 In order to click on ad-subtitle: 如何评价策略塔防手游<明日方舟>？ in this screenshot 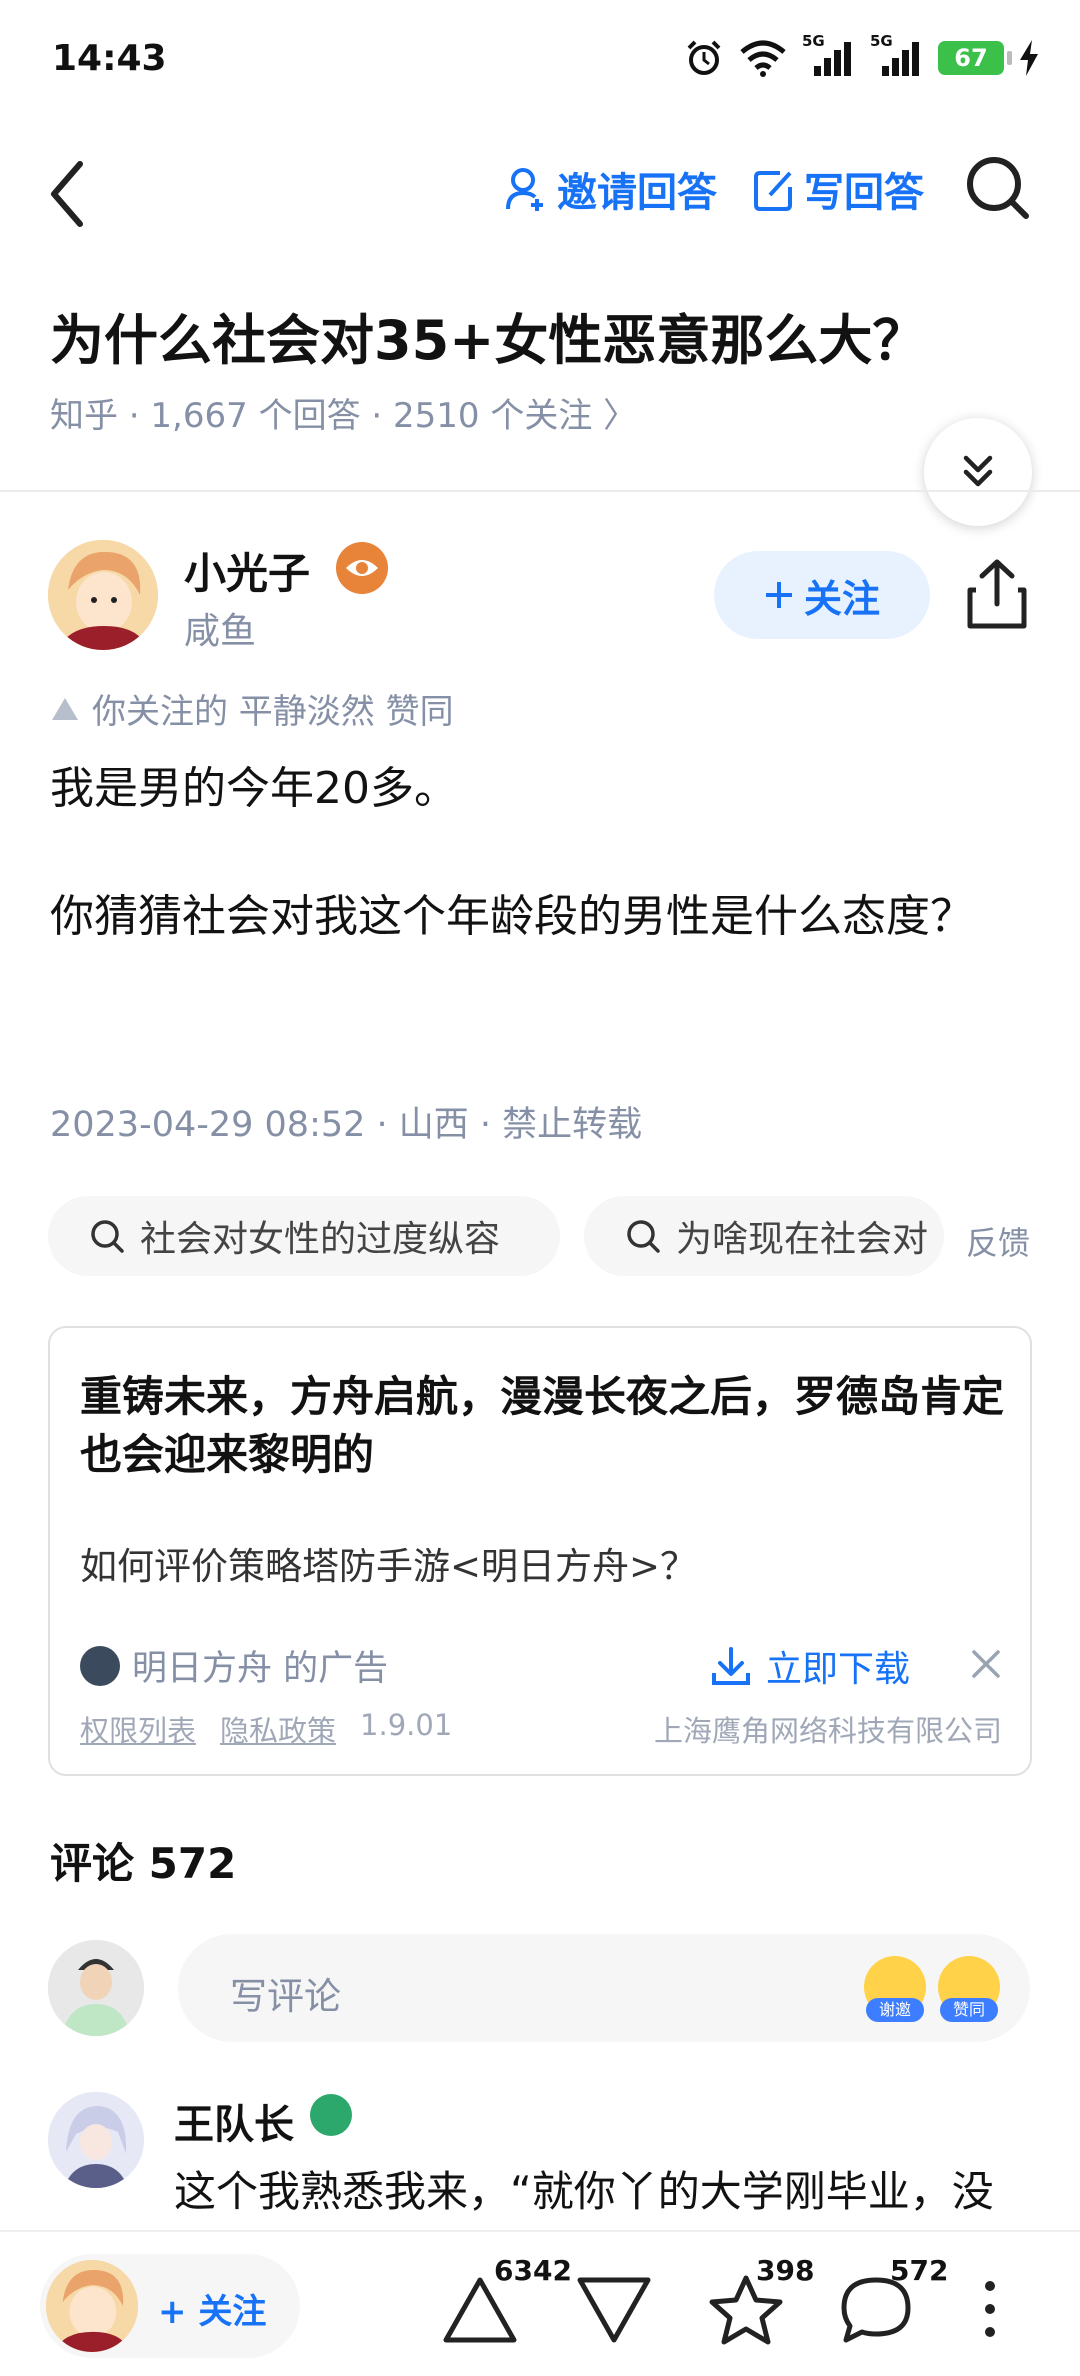, I will do `click(388, 1563)`.